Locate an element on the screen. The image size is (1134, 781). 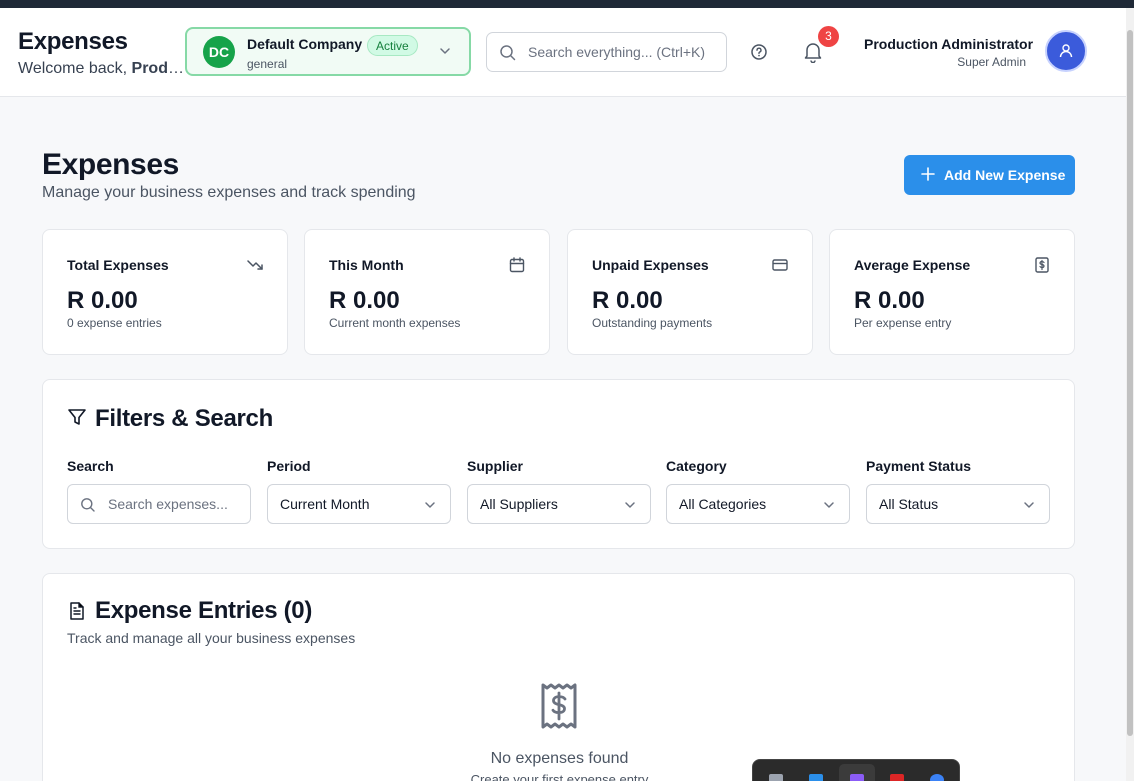
window-top-strip is located at coordinates (567, 4).